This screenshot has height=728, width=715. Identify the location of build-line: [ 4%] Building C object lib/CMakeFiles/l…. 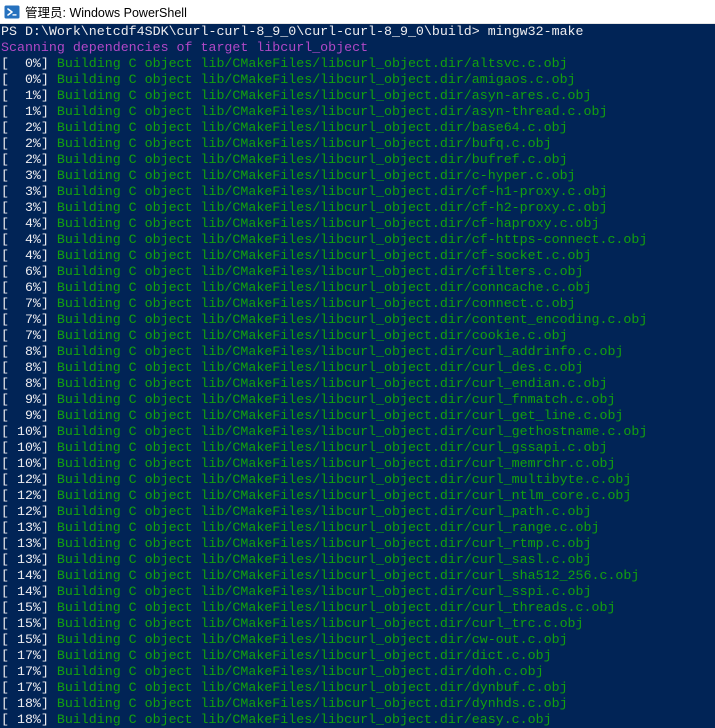
(357, 256).